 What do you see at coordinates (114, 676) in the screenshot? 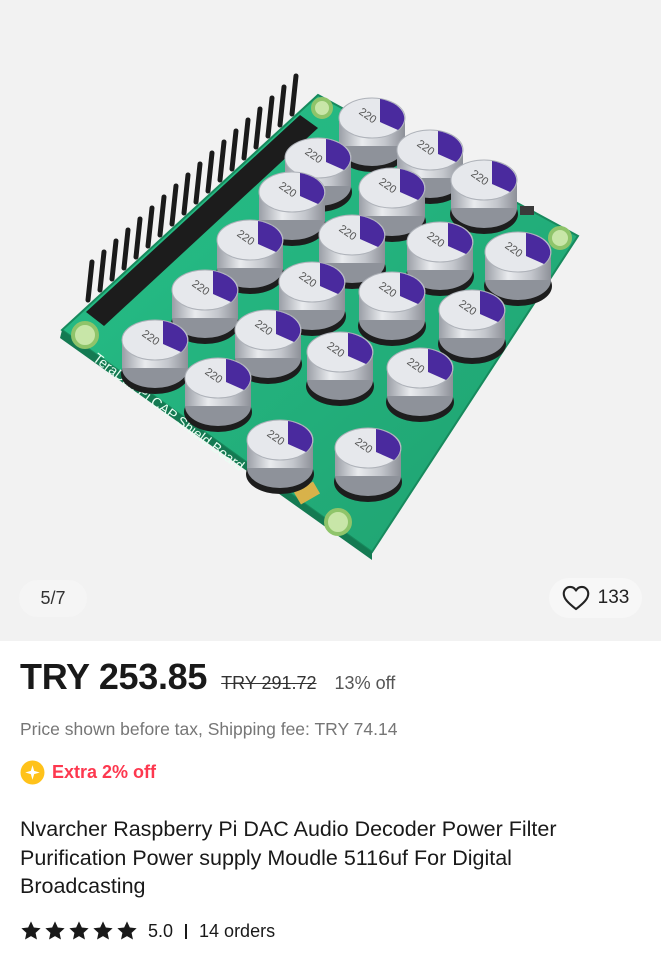
I see `current-price: TRY 253.85` at bounding box center [114, 676].